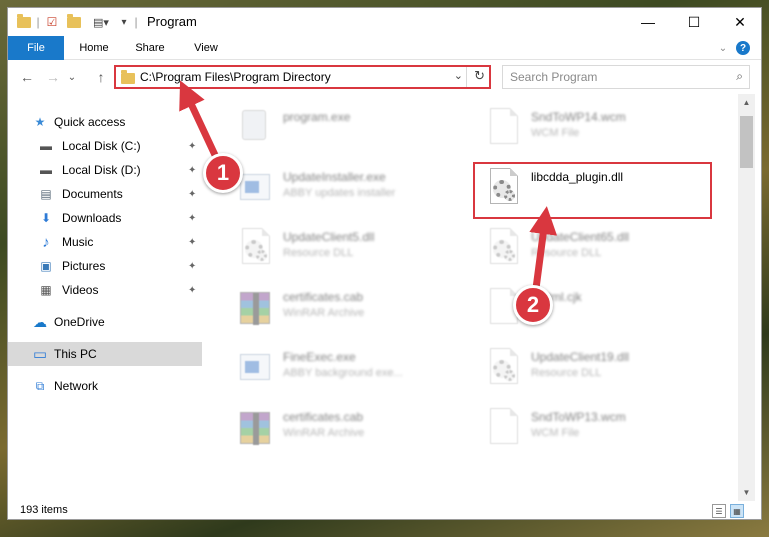 The height and width of the screenshot is (537, 769). Describe the element at coordinates (78, 242) in the screenshot. I see `sidebar-item-label: Music` at that location.